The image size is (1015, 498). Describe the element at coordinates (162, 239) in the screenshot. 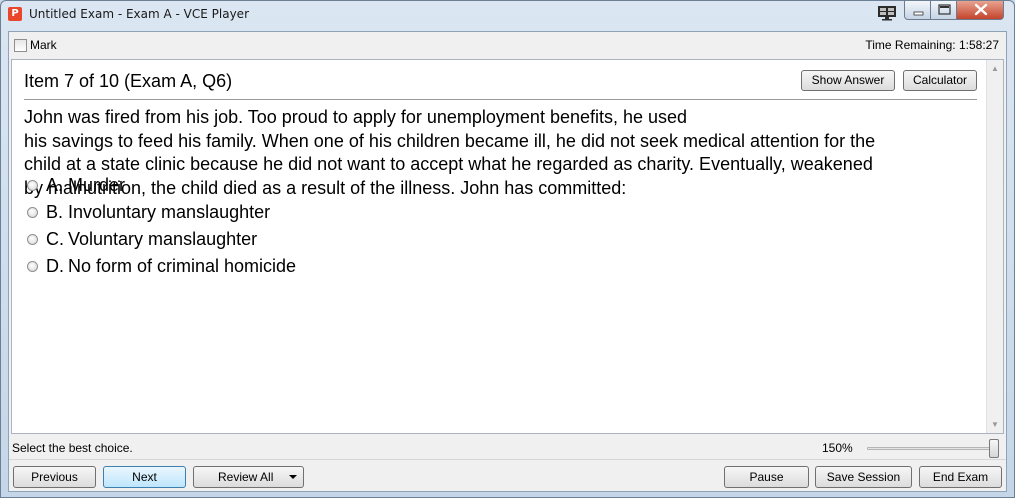

I see `option-text: Voluntary manslaughter` at that location.